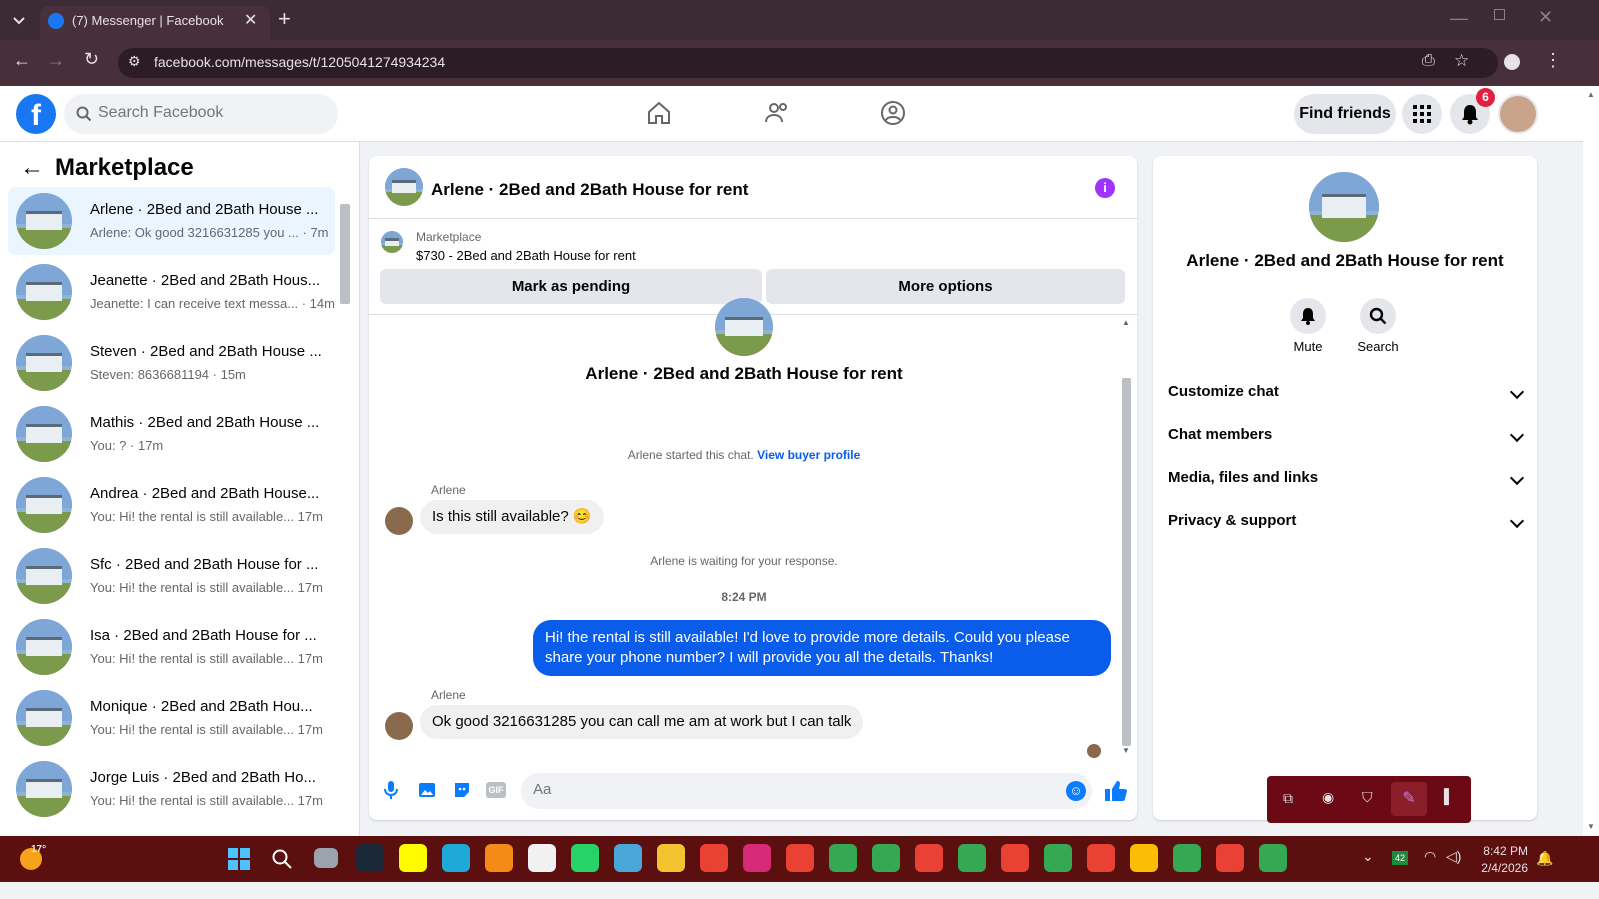 This screenshot has width=1599, height=899. What do you see at coordinates (1461, 61) in the screenshot?
I see `bookmark-star-icon: ☆` at bounding box center [1461, 61].